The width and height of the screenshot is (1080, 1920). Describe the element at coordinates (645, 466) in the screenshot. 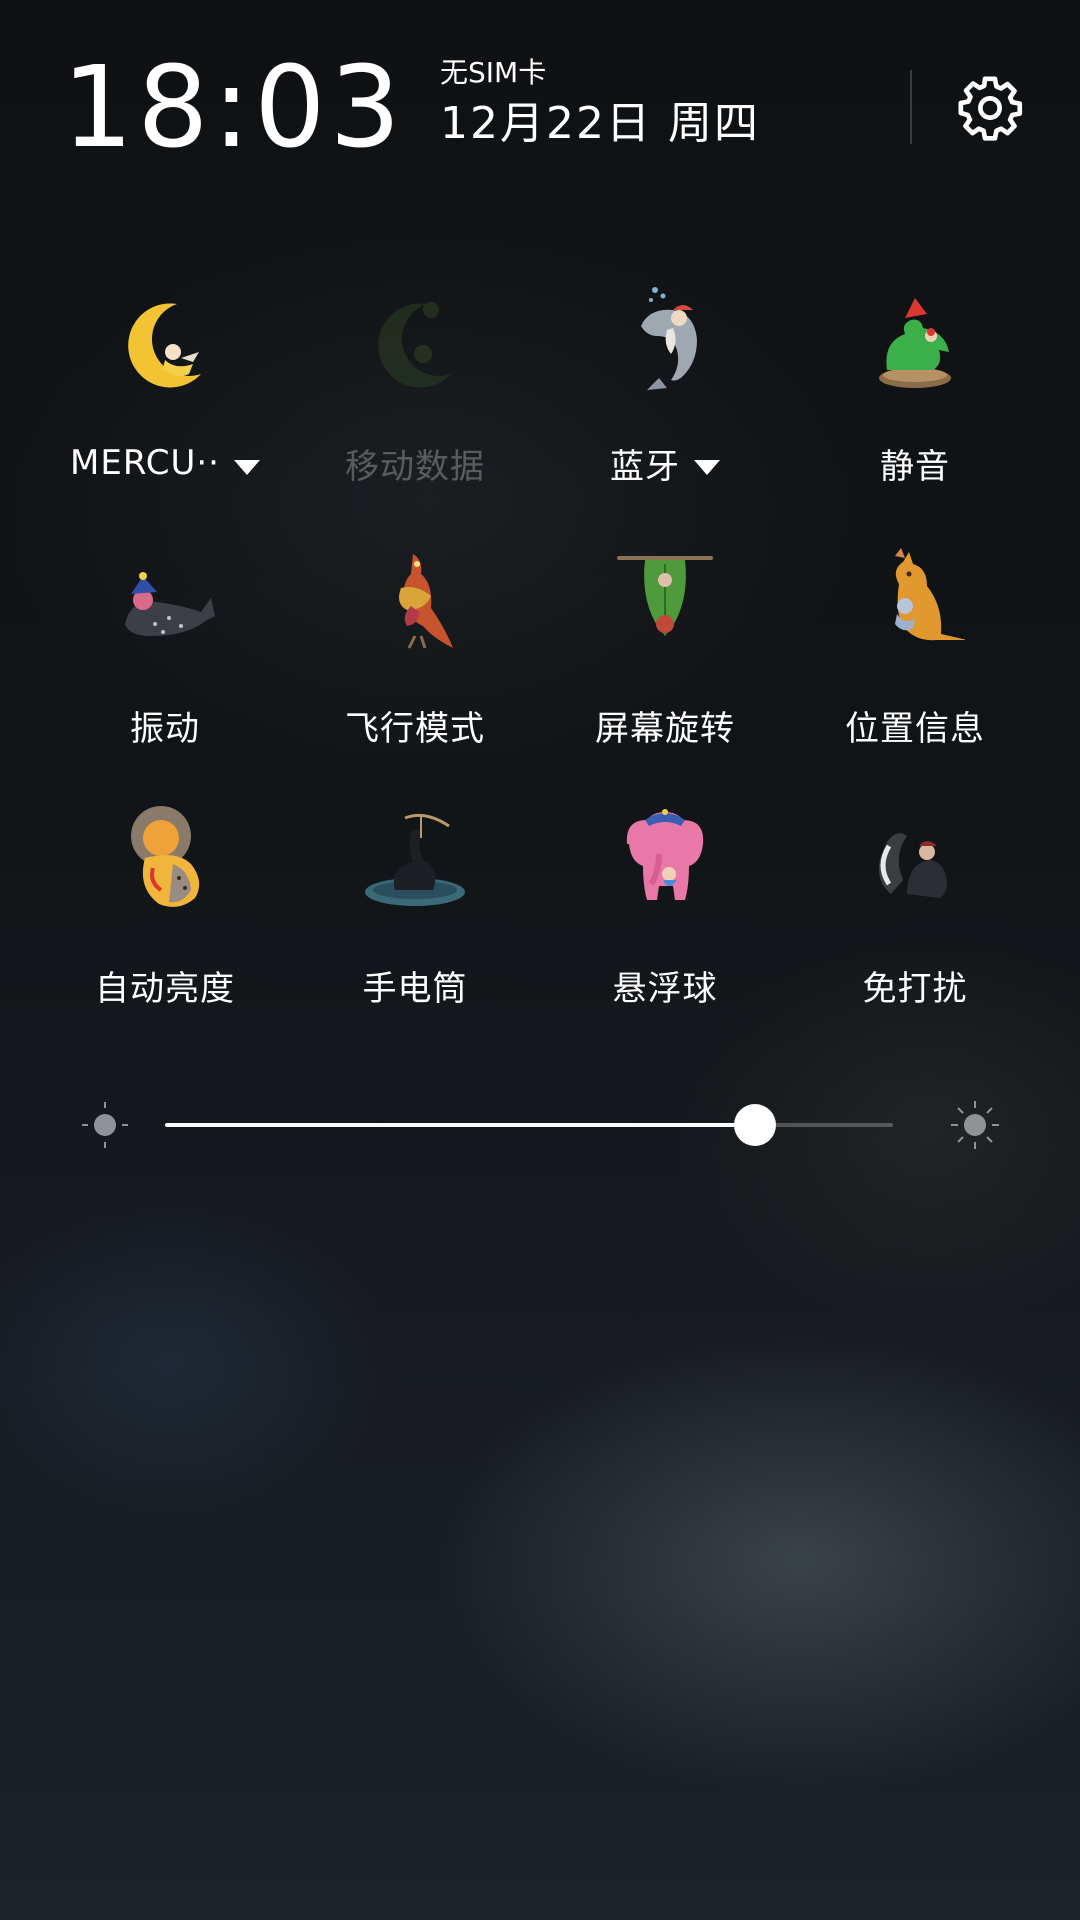

I see `tile-label: 蓝牙` at that location.